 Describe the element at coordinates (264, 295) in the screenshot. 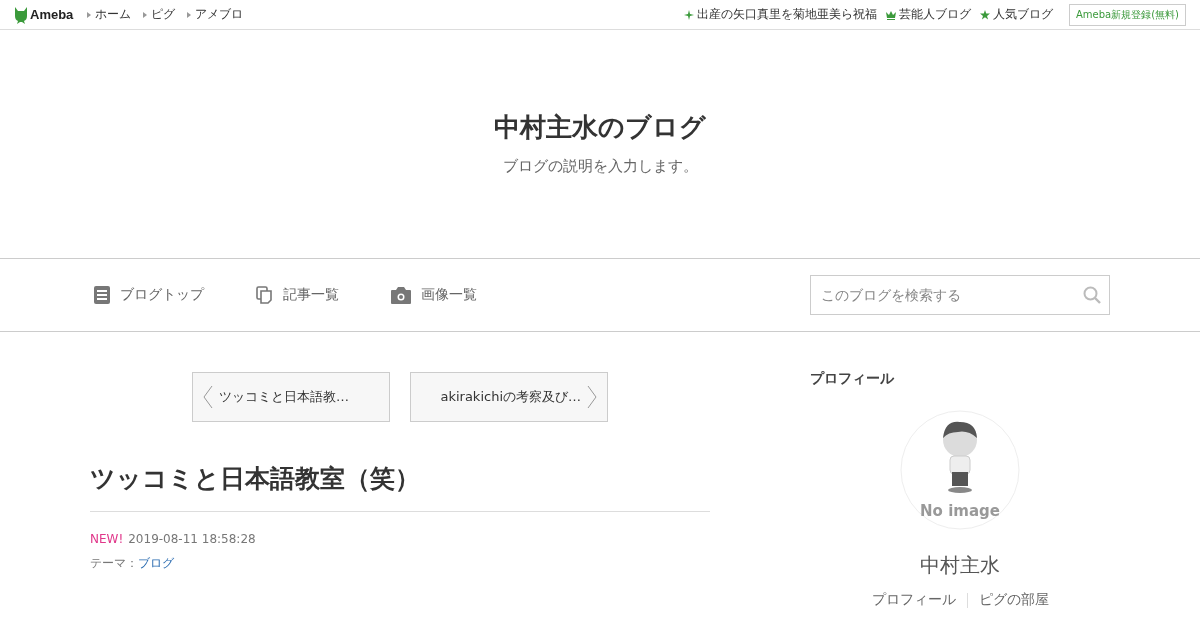

I see `copy-icon` at that location.